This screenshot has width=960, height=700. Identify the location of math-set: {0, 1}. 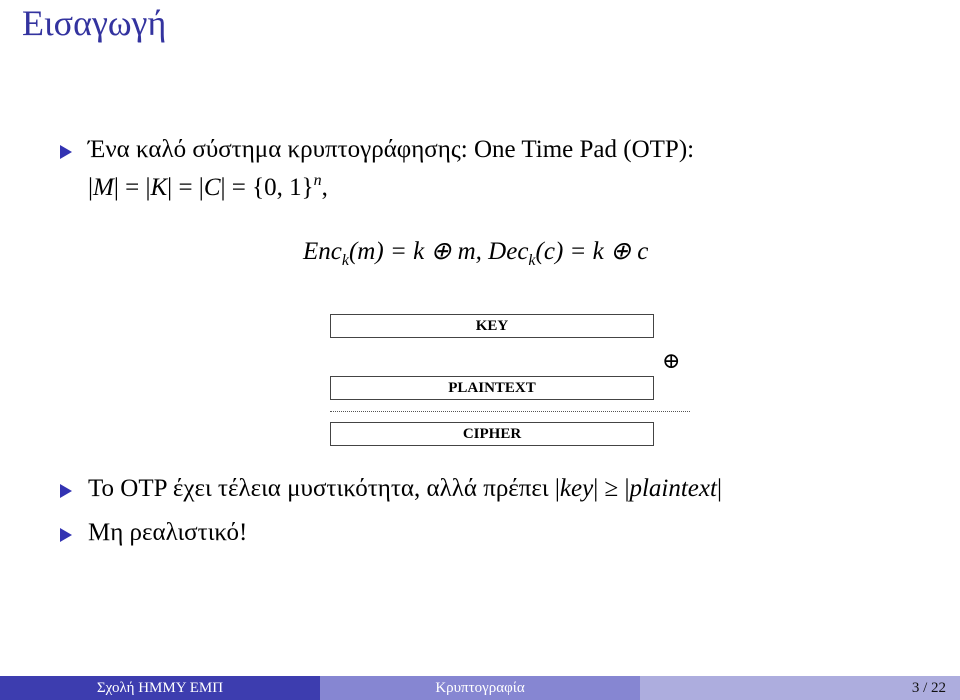
(283, 187).